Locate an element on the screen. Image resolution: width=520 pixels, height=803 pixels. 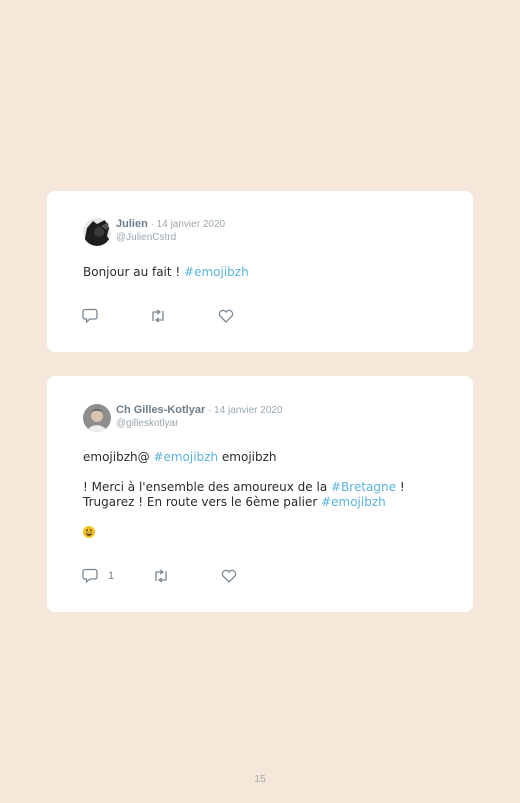
tweet-text-body: ! is located at coordinates (400, 487).